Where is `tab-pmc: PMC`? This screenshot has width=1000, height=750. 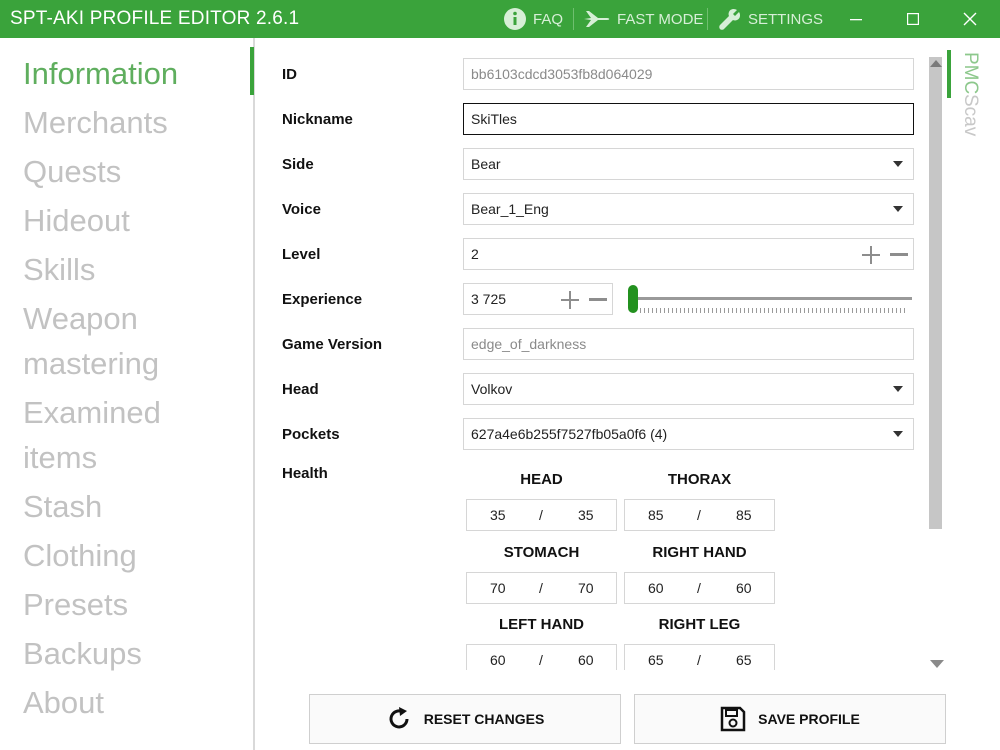 tab-pmc: PMC is located at coordinates (970, 73).